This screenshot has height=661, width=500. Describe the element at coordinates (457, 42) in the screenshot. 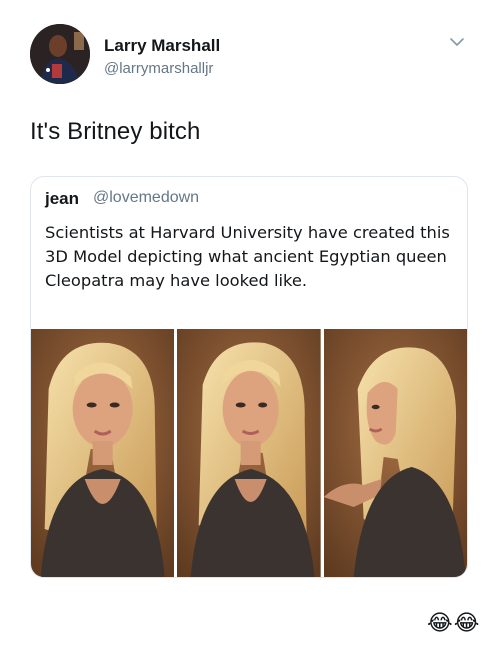

I see `chevron-down-icon` at that location.